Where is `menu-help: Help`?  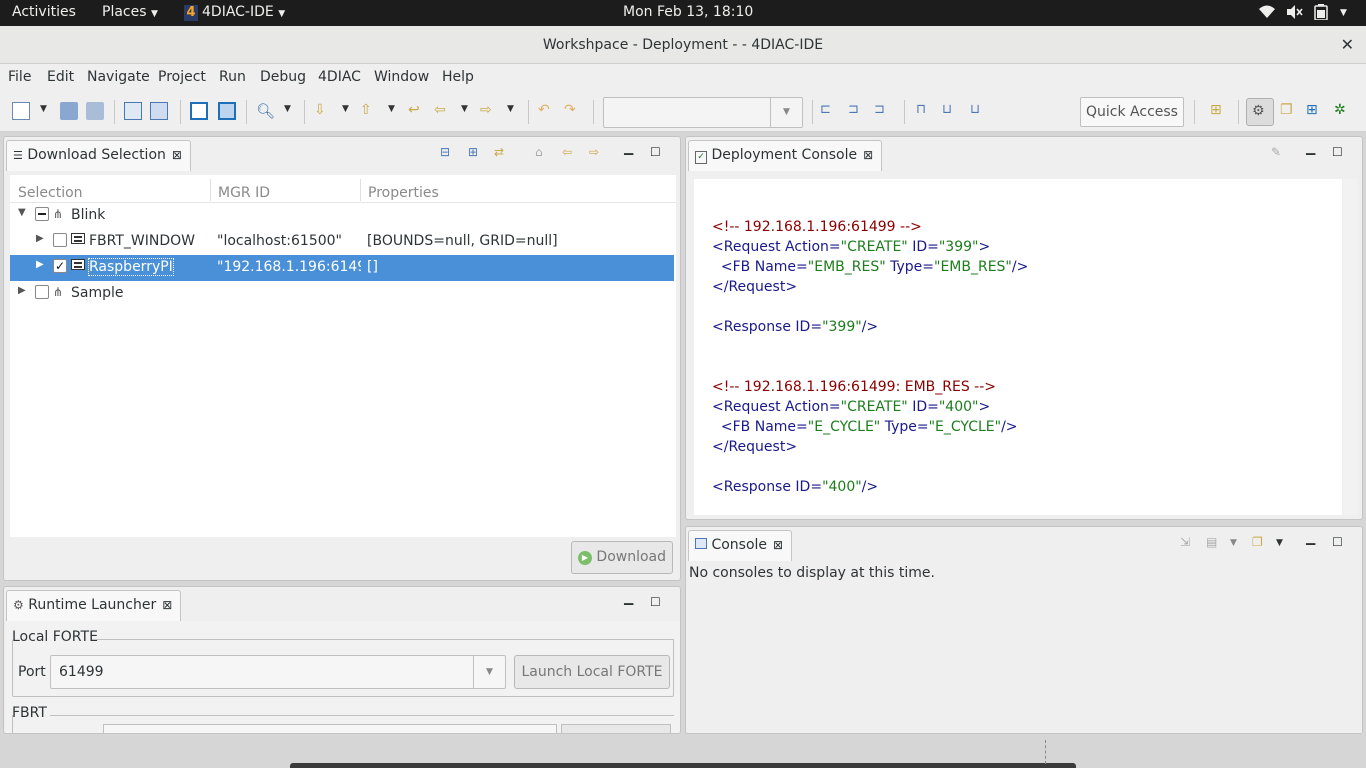
menu-help: Help is located at coordinates (458, 77).